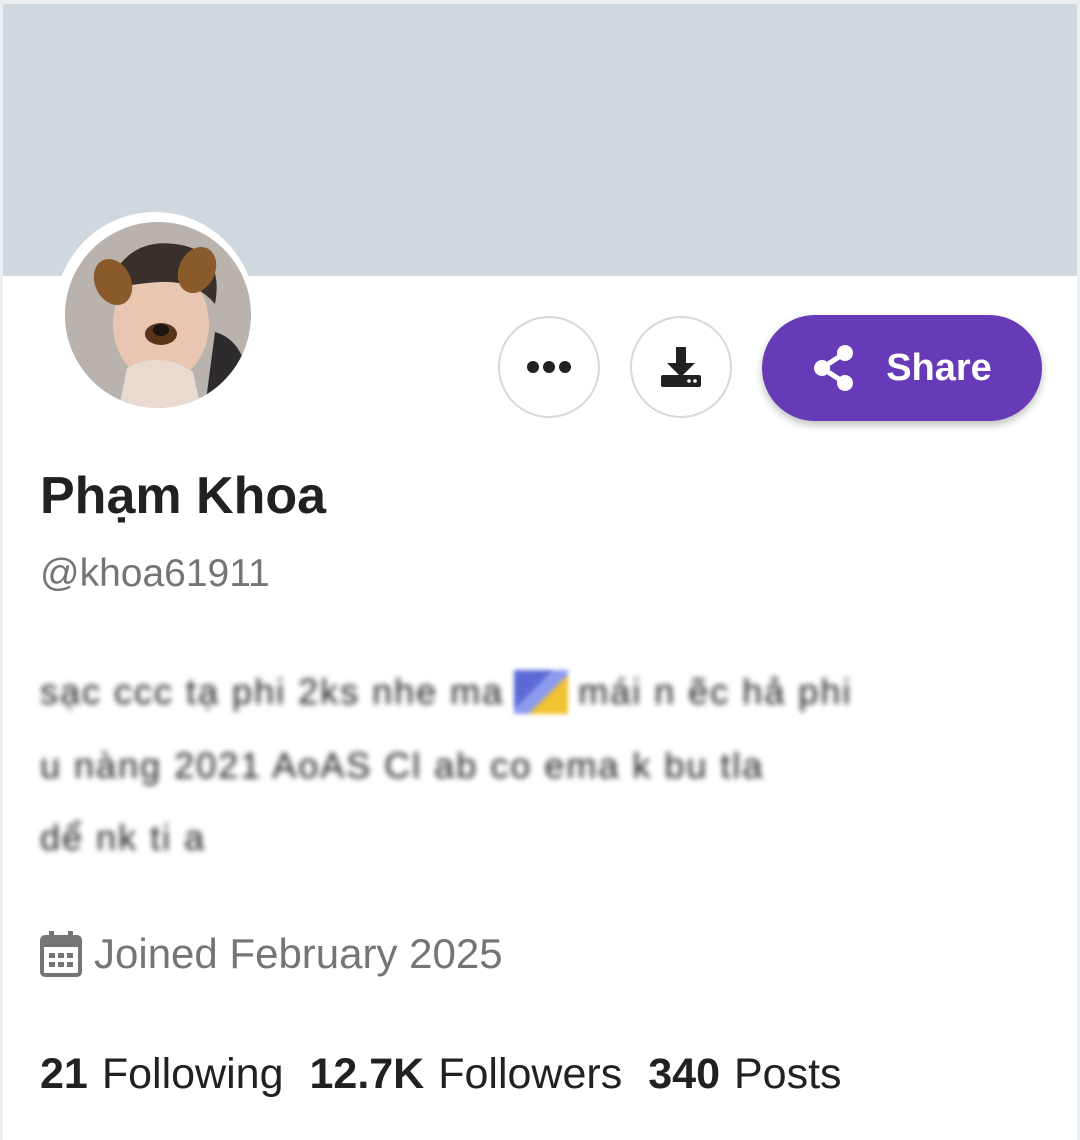 The image size is (1080, 1140). I want to click on more-button, so click(549, 367).